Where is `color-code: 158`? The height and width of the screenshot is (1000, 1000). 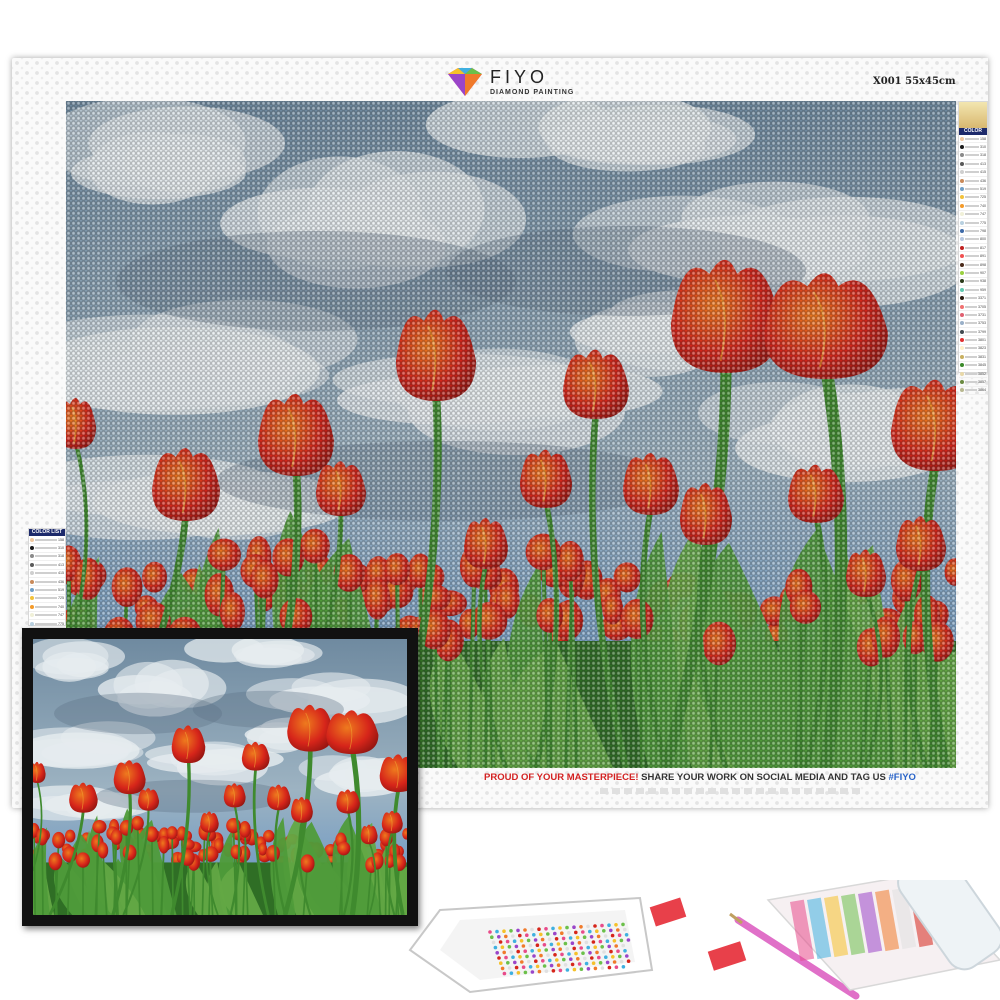
color-code: 158 is located at coordinates (983, 138).